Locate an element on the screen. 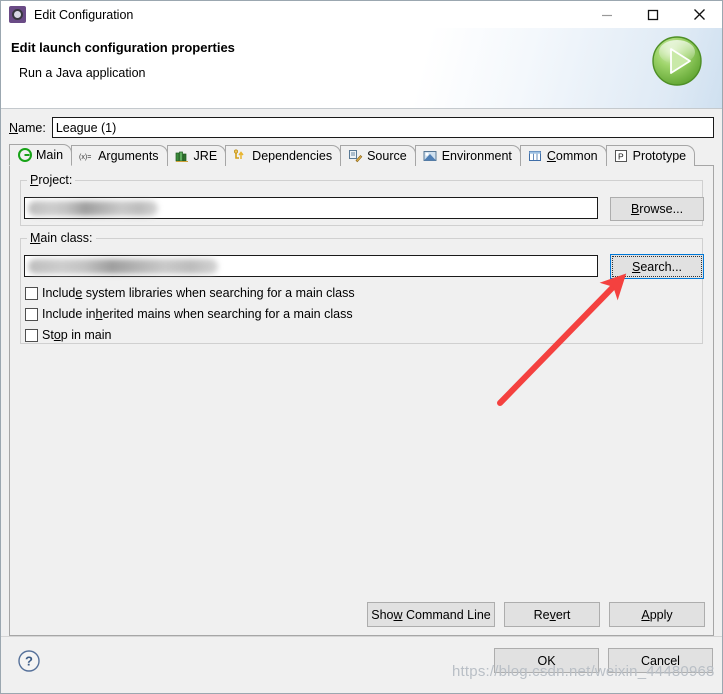  page-title: Edit launch configuration properties is located at coordinates (123, 47).